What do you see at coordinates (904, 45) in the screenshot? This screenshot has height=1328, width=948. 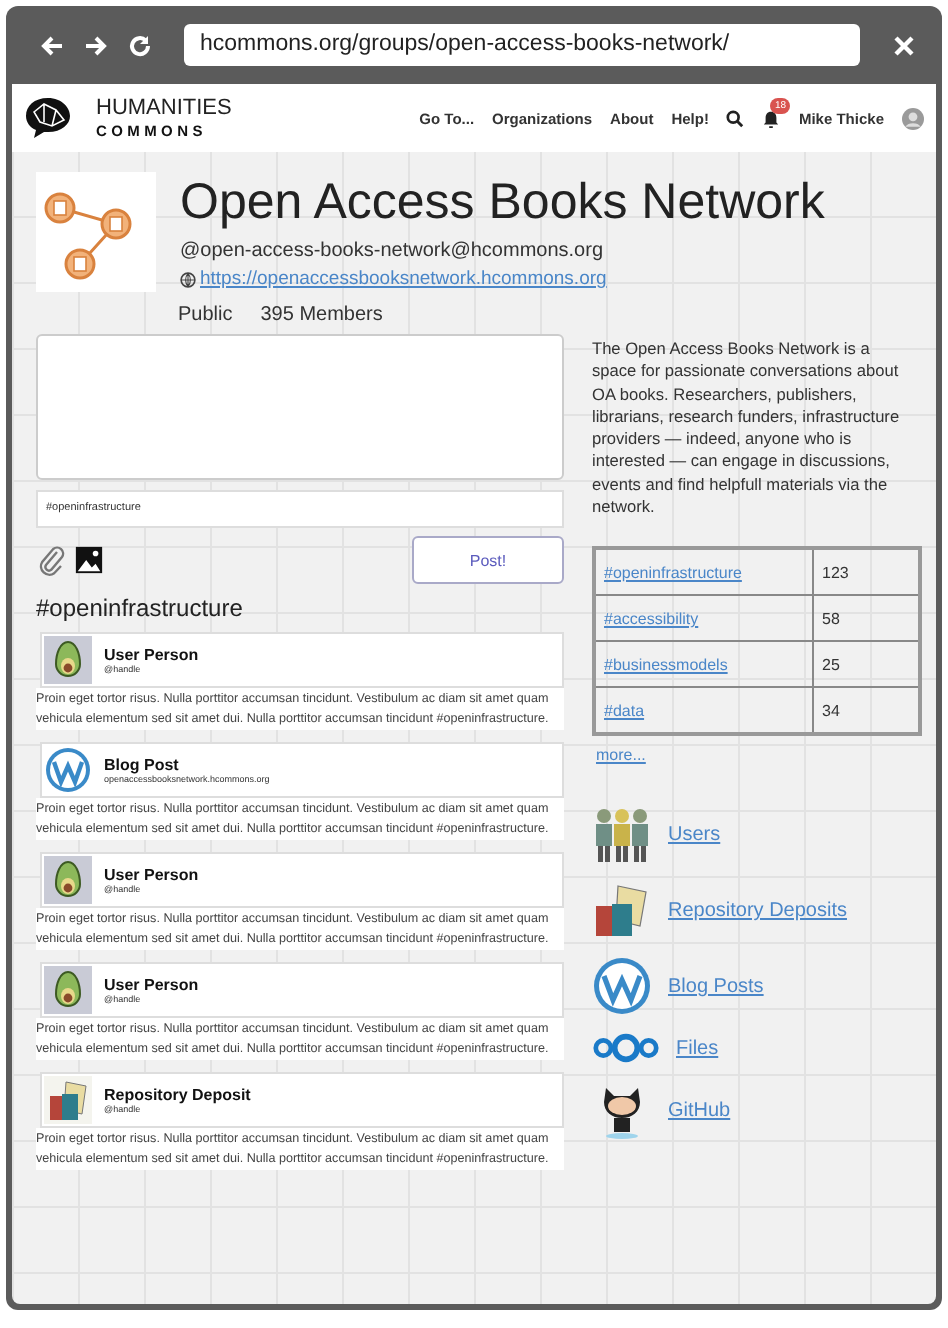 I see `close-icon` at bounding box center [904, 45].